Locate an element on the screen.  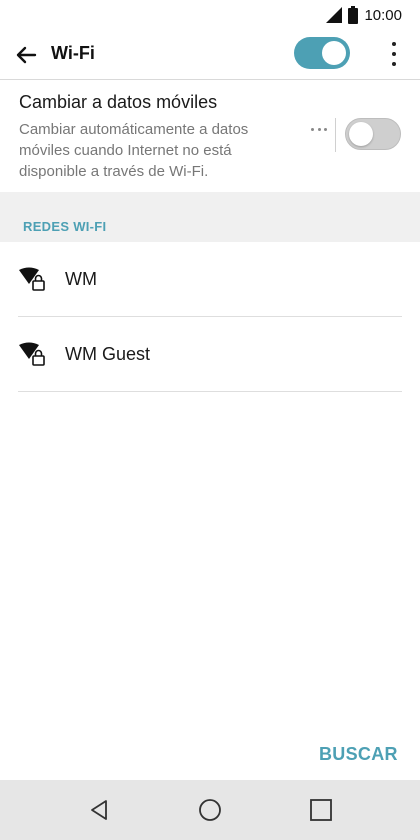
back-button is located at coordinates (26, 55).